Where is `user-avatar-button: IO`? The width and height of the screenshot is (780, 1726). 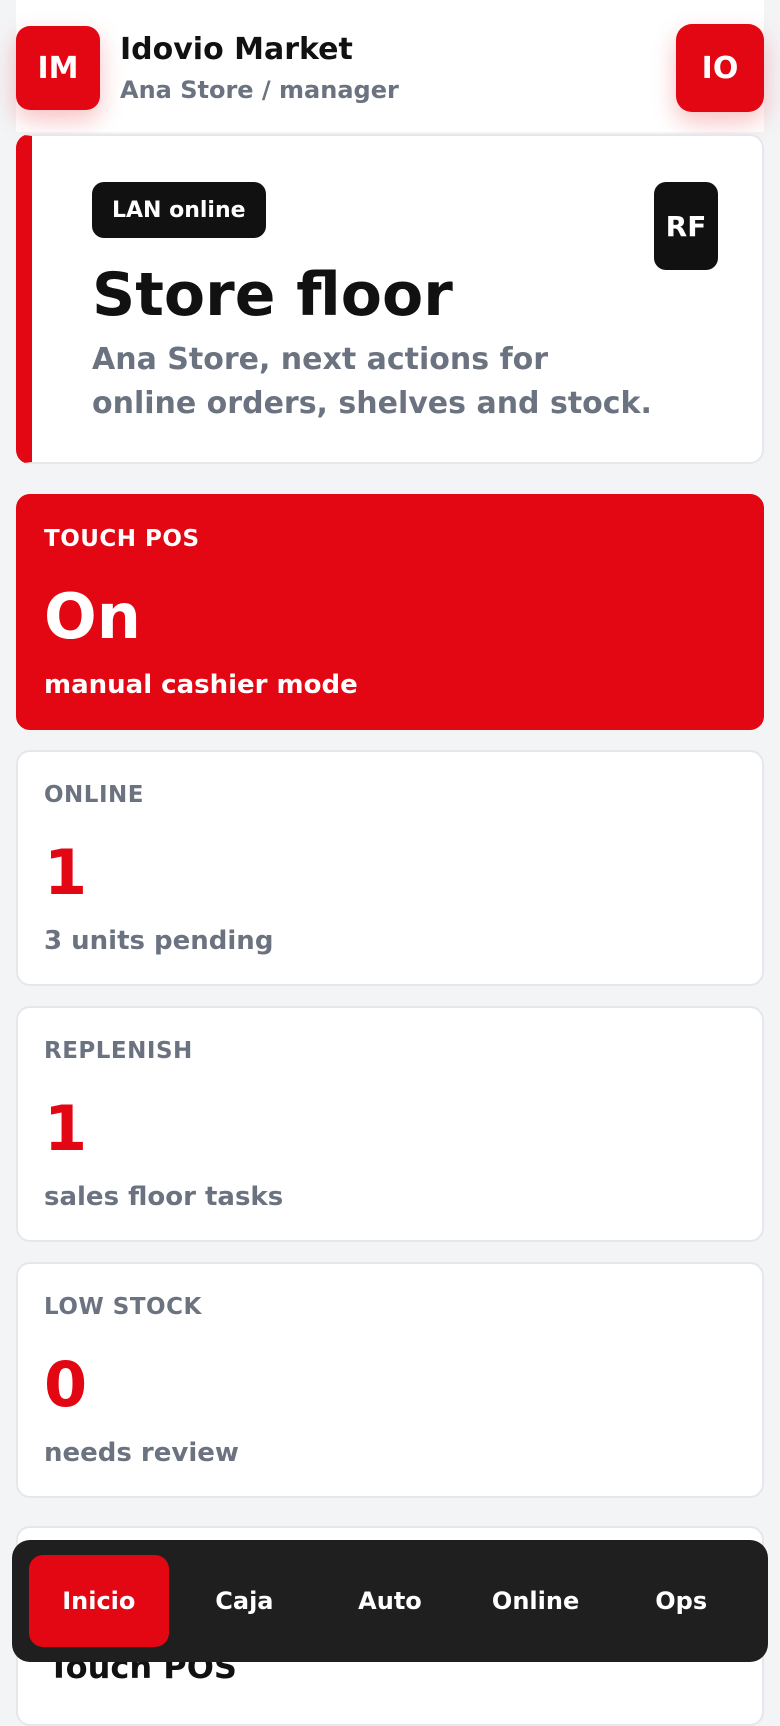
user-avatar-button: IO is located at coordinates (720, 68).